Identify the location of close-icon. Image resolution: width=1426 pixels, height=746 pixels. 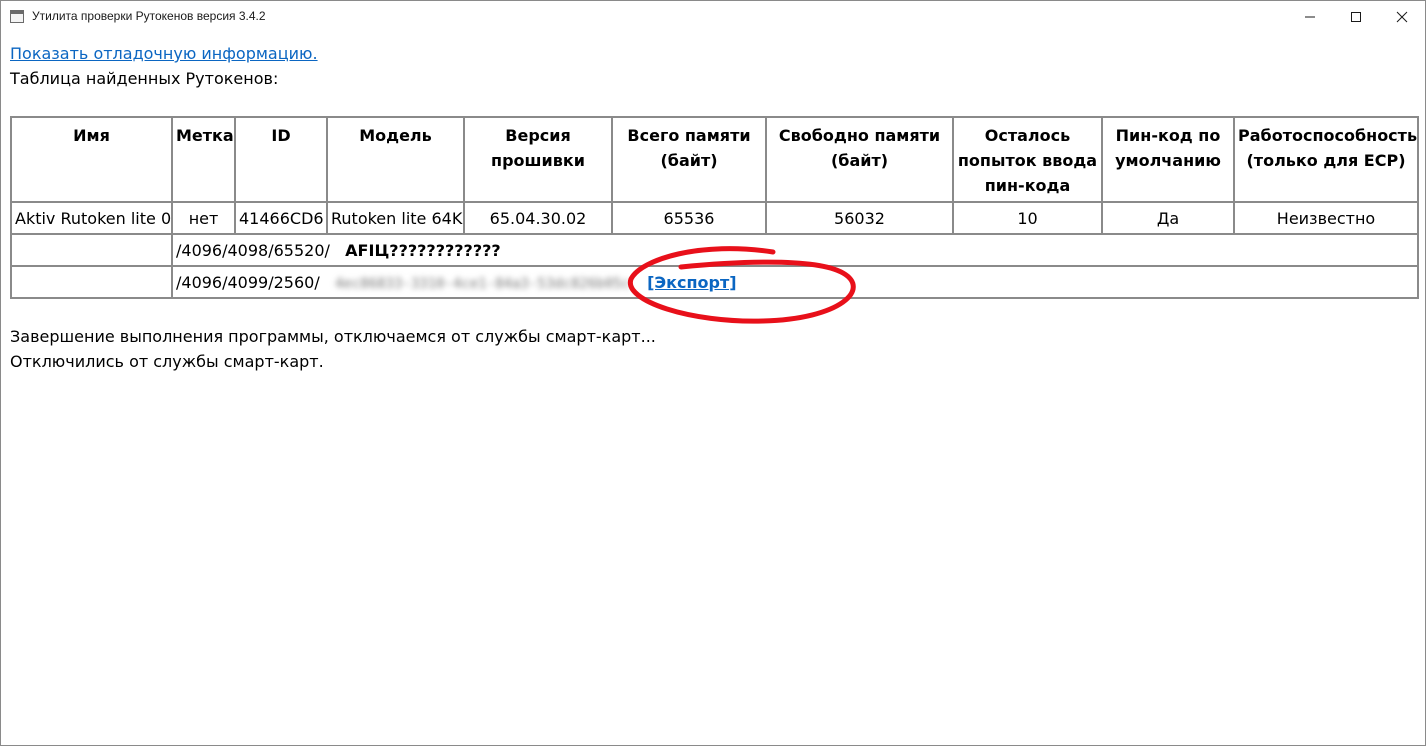
(1402, 16).